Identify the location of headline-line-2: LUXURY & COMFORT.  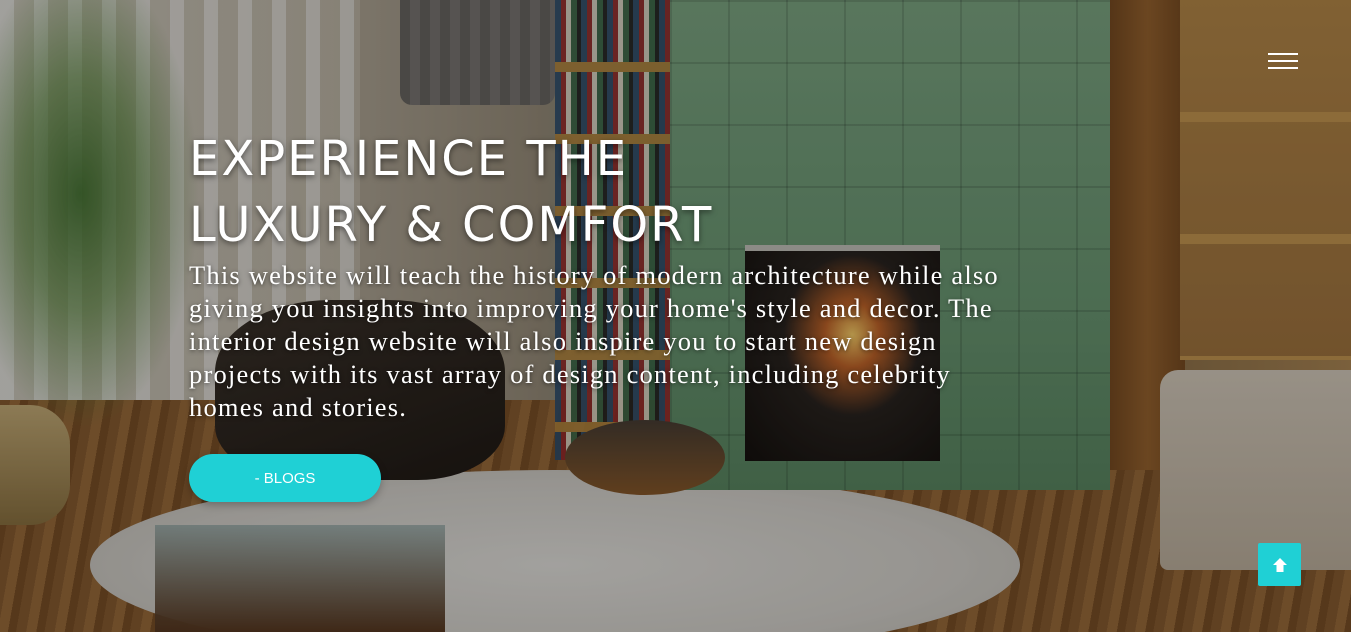
(451, 225).